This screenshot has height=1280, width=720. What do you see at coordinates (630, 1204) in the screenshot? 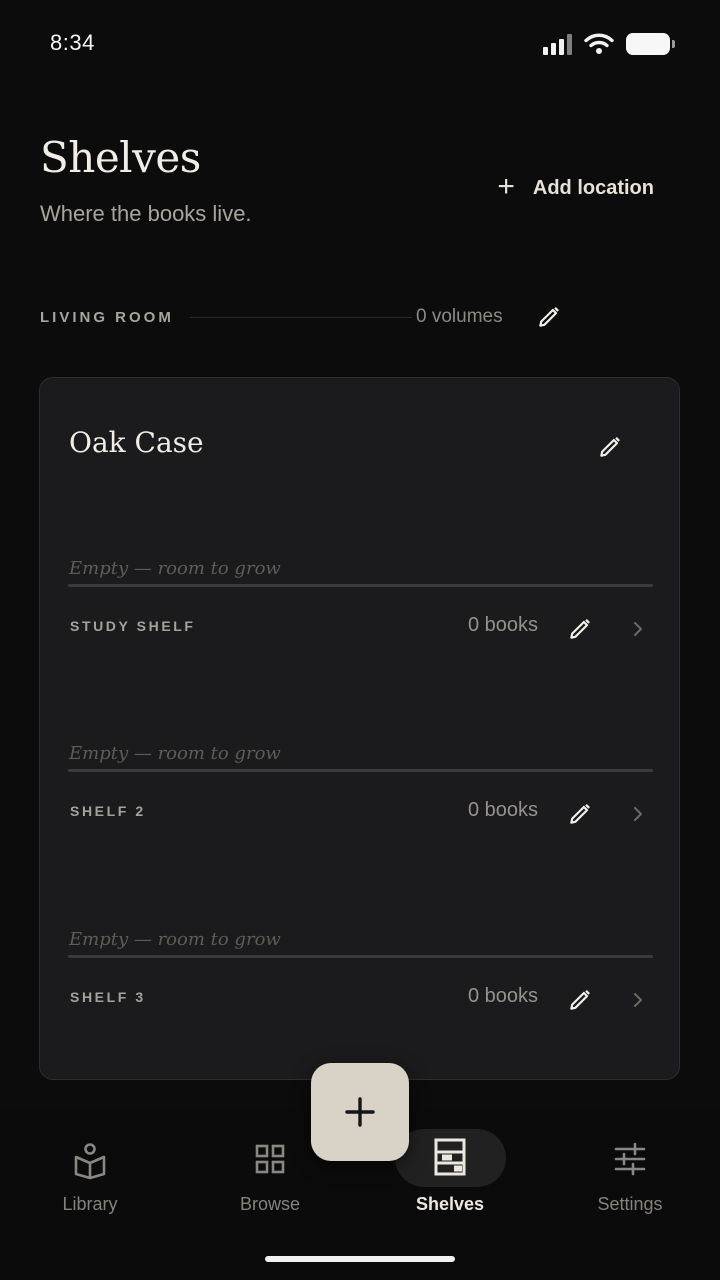
I see `nav-label: Settings` at bounding box center [630, 1204].